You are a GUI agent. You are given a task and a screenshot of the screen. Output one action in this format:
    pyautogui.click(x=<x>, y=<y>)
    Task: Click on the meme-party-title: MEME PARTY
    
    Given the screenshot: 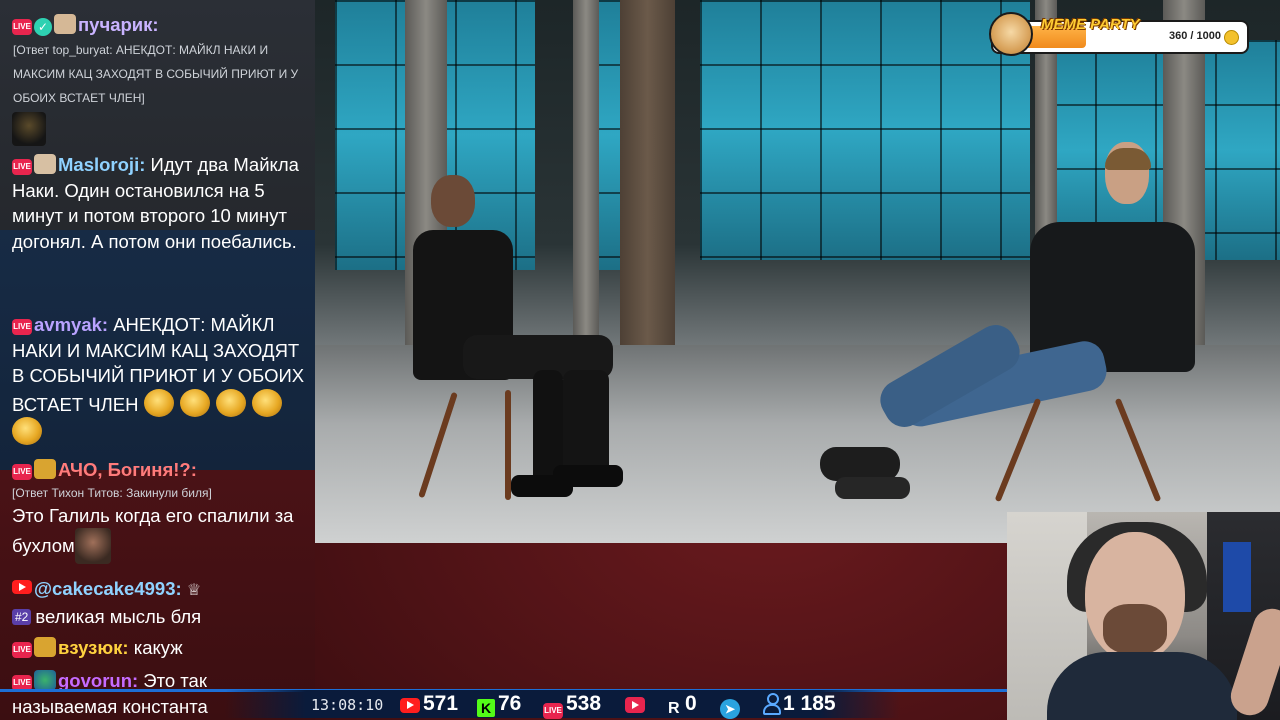 What is the action you would take?
    pyautogui.click(x=1090, y=24)
    